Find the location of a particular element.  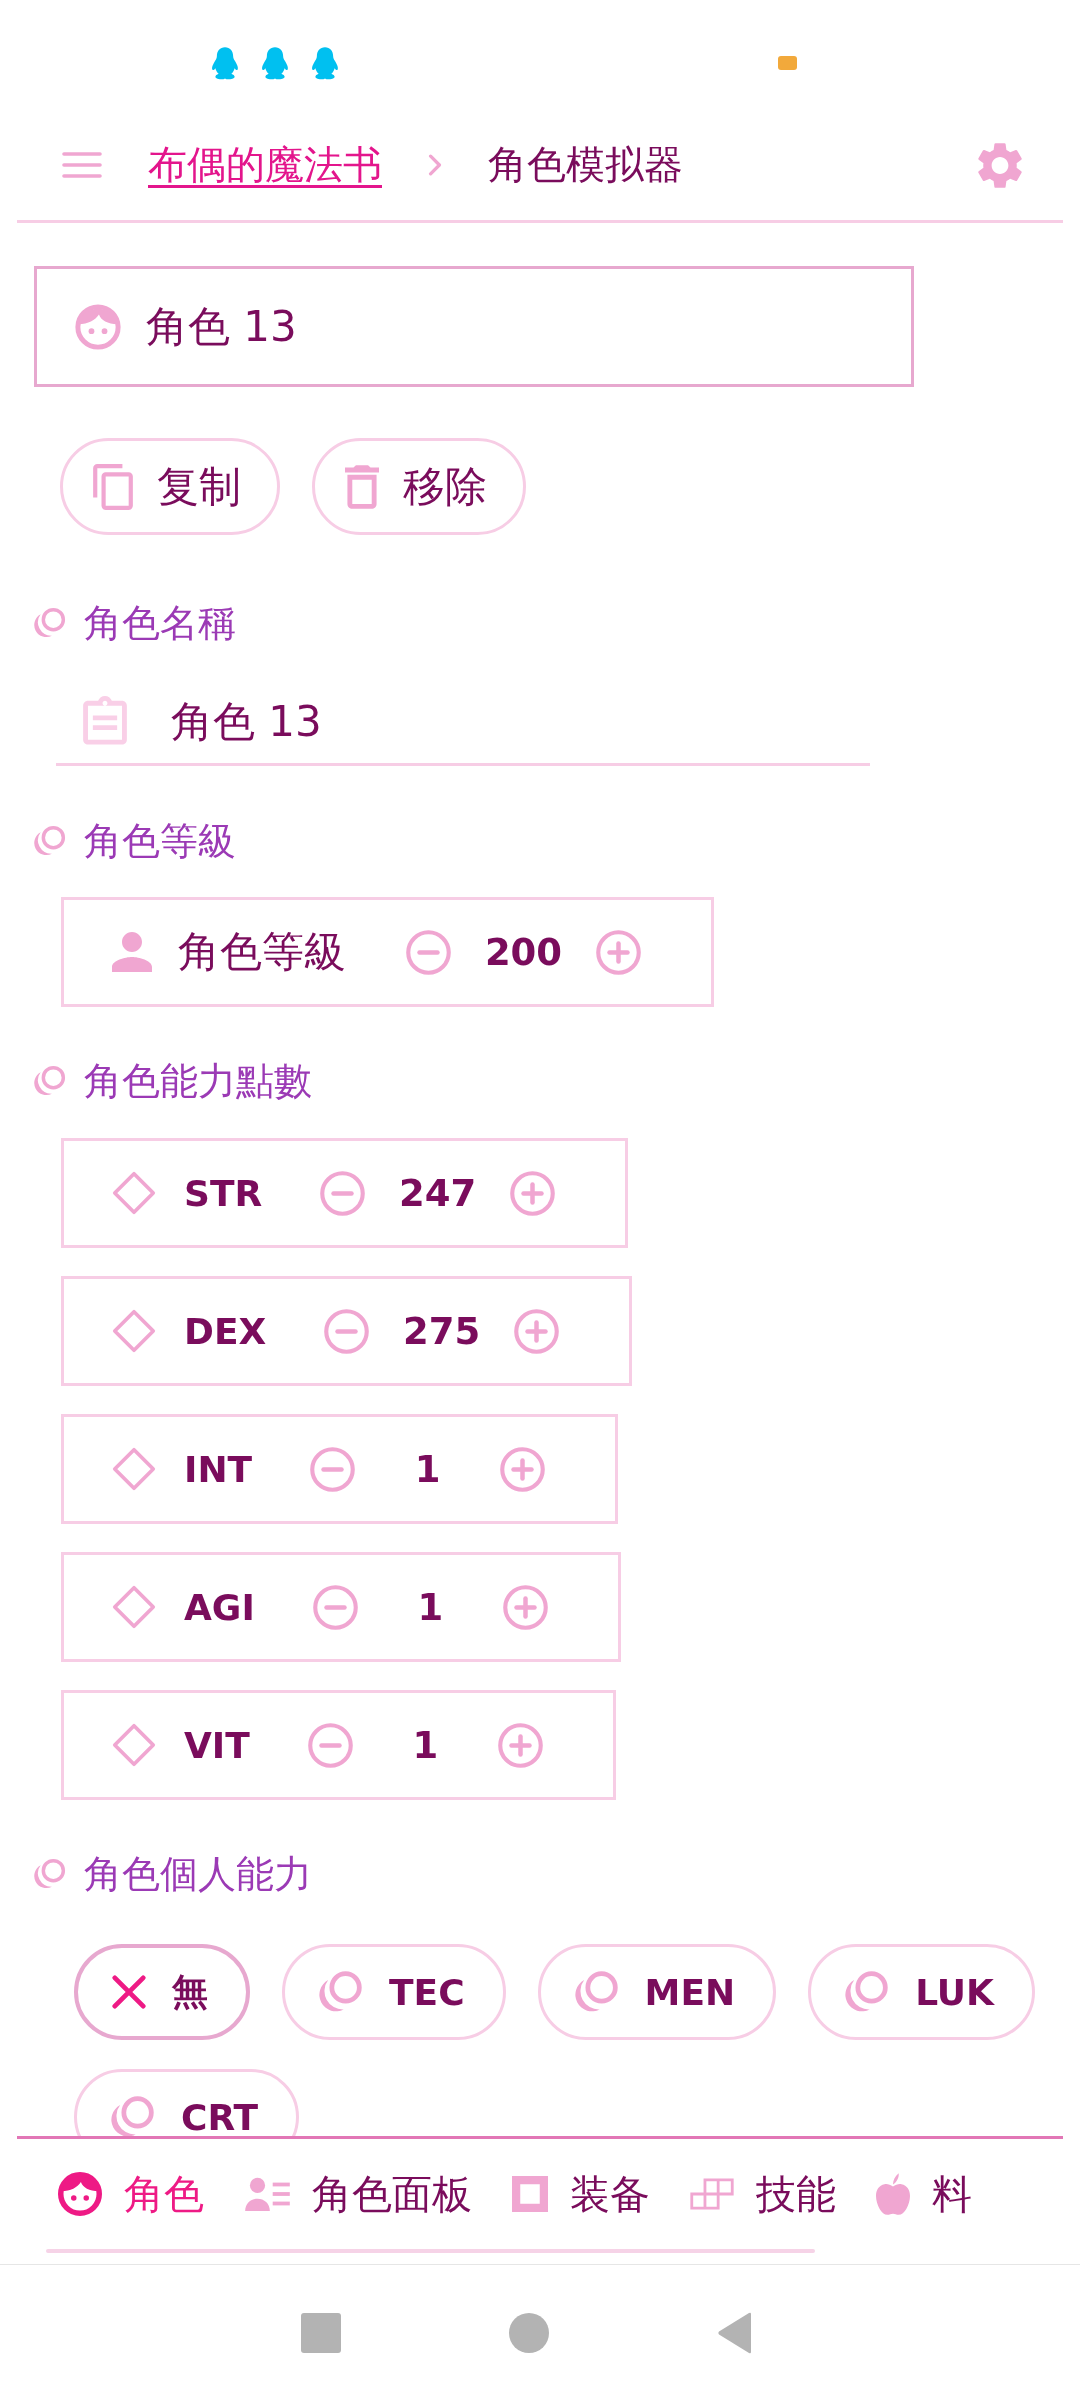

level-label: 角色等級 is located at coordinates (262, 952).